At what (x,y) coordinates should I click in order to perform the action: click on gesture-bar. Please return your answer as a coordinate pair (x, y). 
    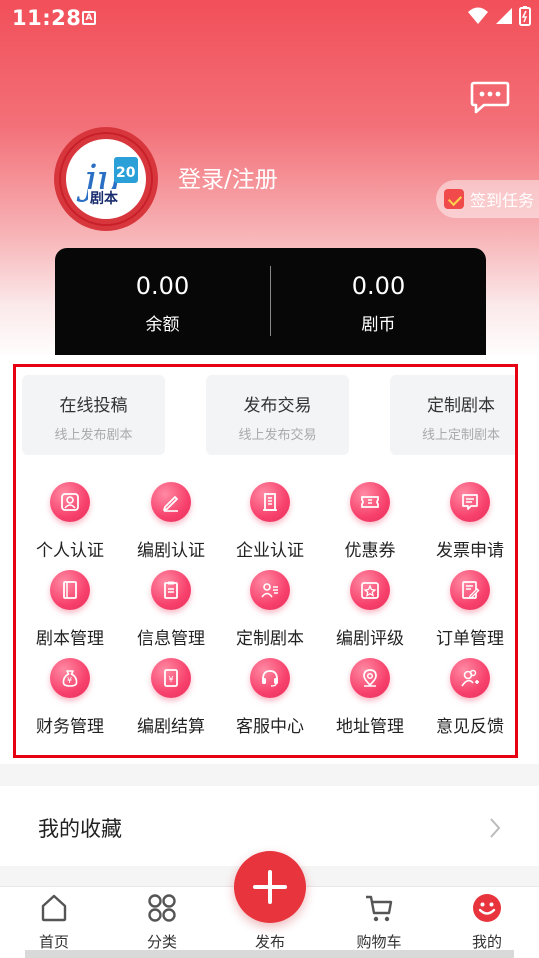
    Looking at the image, I should click on (269, 954).